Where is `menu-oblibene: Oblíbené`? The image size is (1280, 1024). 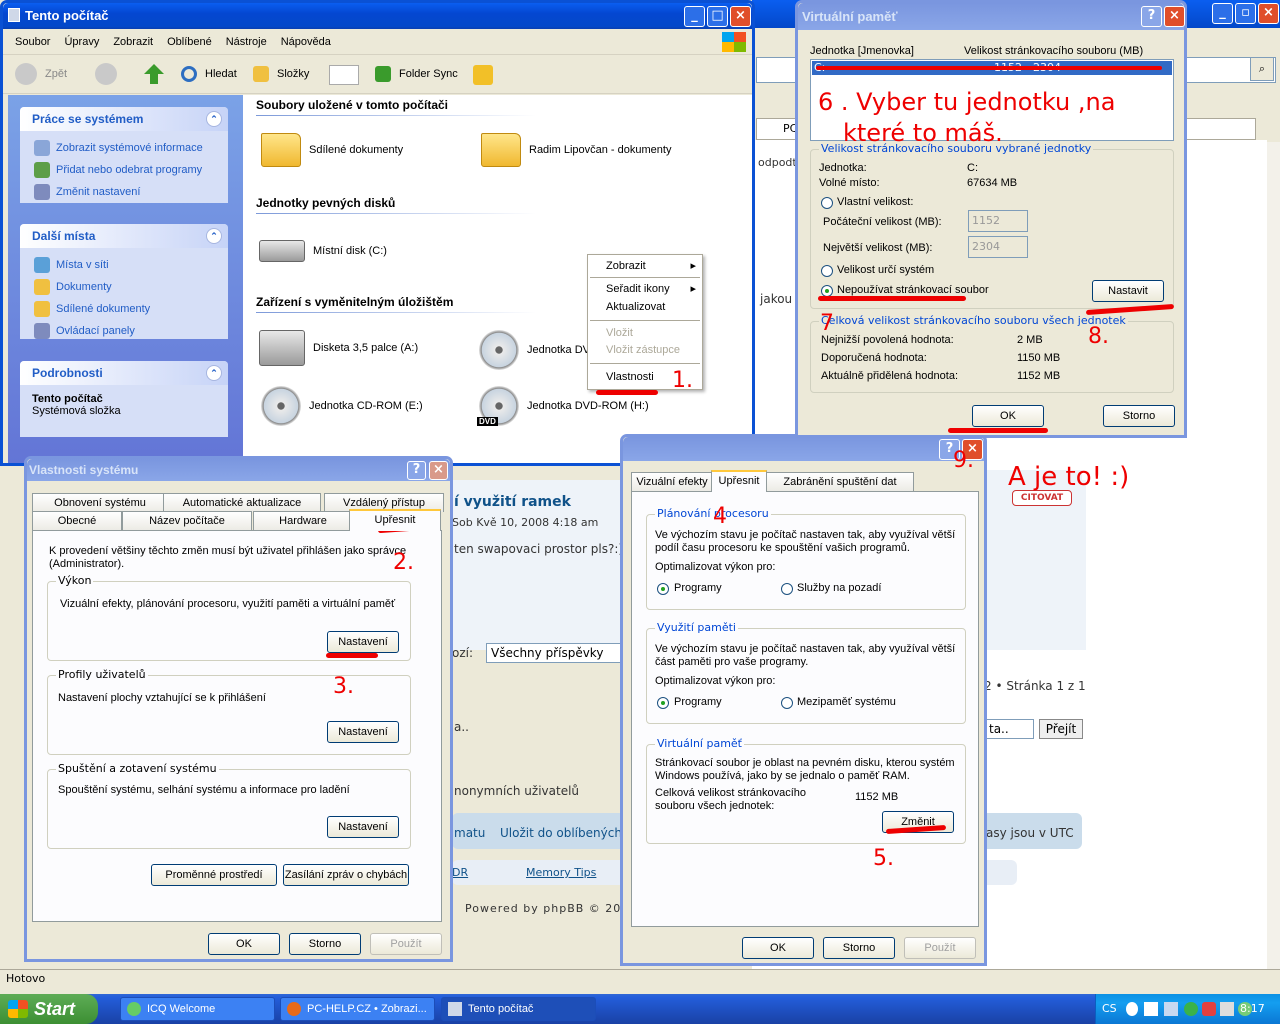 menu-oblibene: Oblíbené is located at coordinates (189, 45).